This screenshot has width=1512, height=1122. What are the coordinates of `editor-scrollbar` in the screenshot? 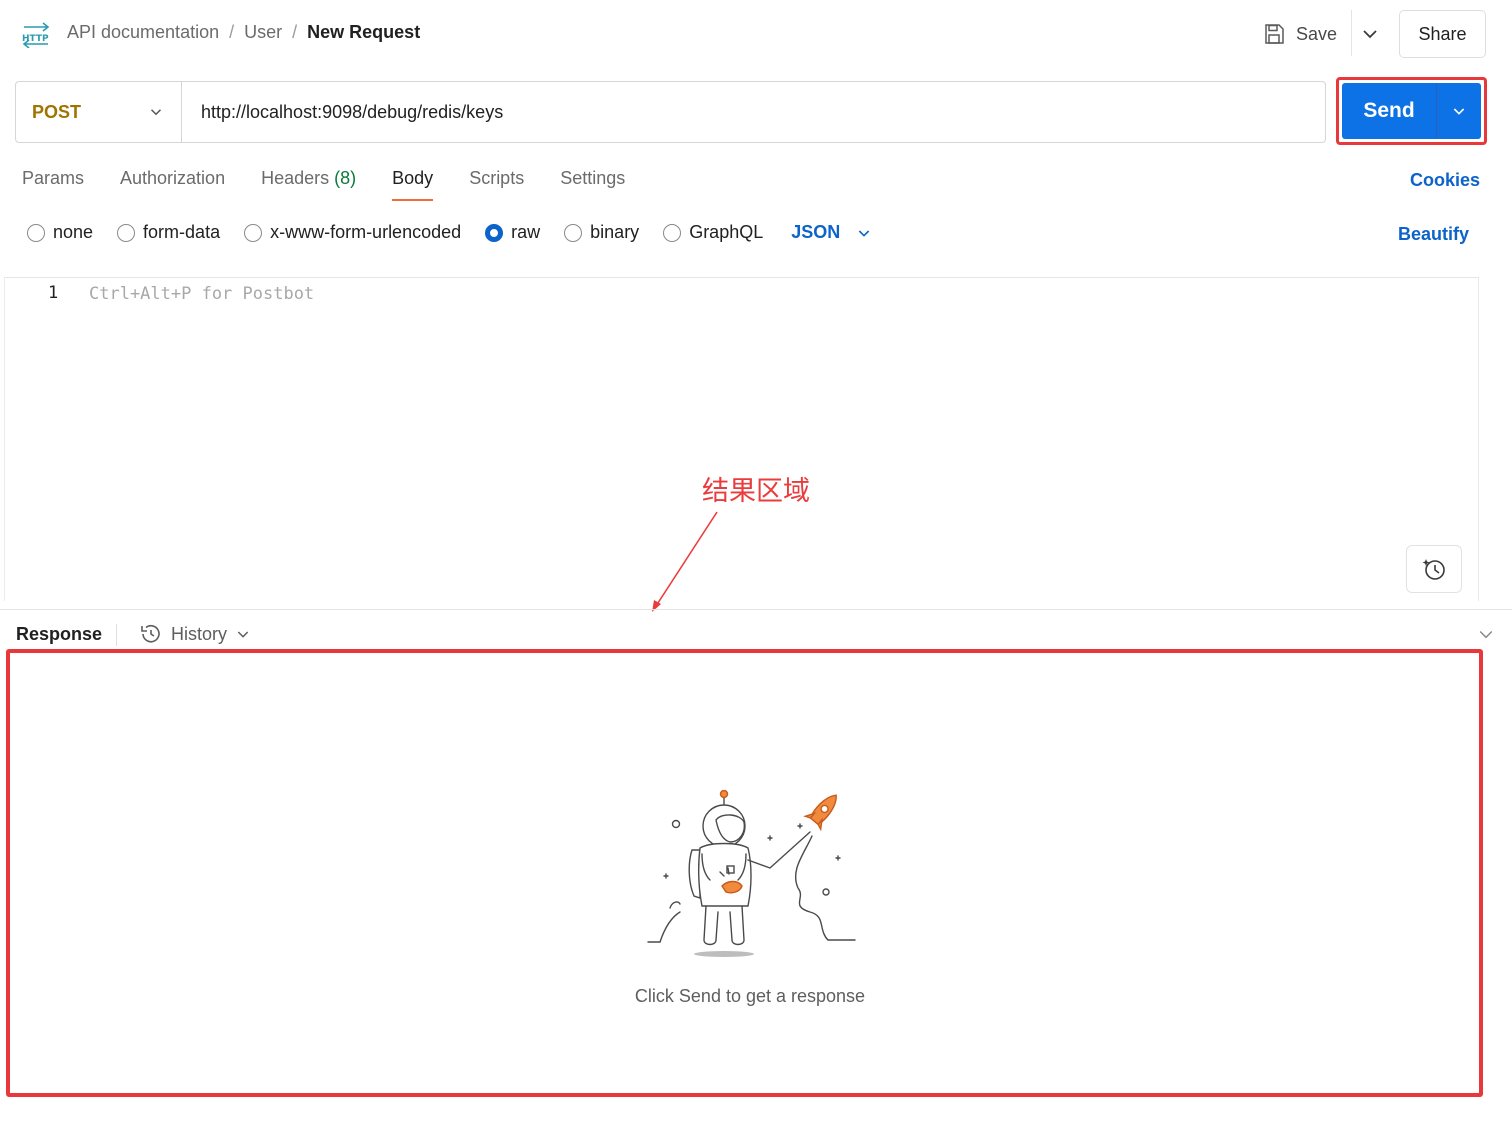 It's located at (1488, 439).